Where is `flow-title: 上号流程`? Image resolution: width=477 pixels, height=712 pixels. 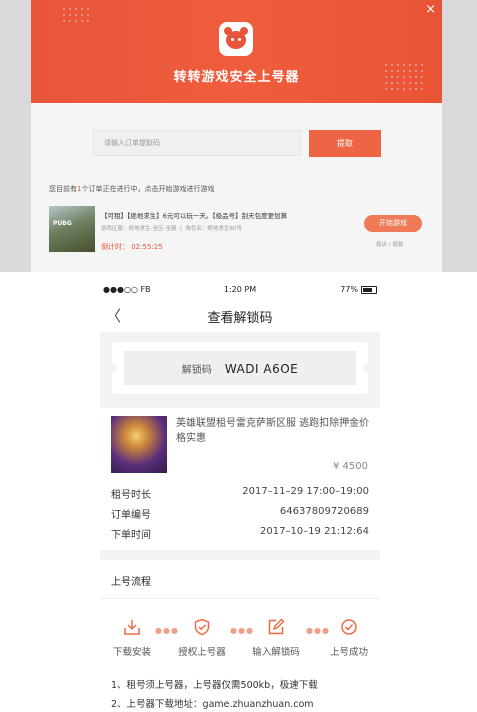
flow-title: 上号流程 is located at coordinates (131, 582).